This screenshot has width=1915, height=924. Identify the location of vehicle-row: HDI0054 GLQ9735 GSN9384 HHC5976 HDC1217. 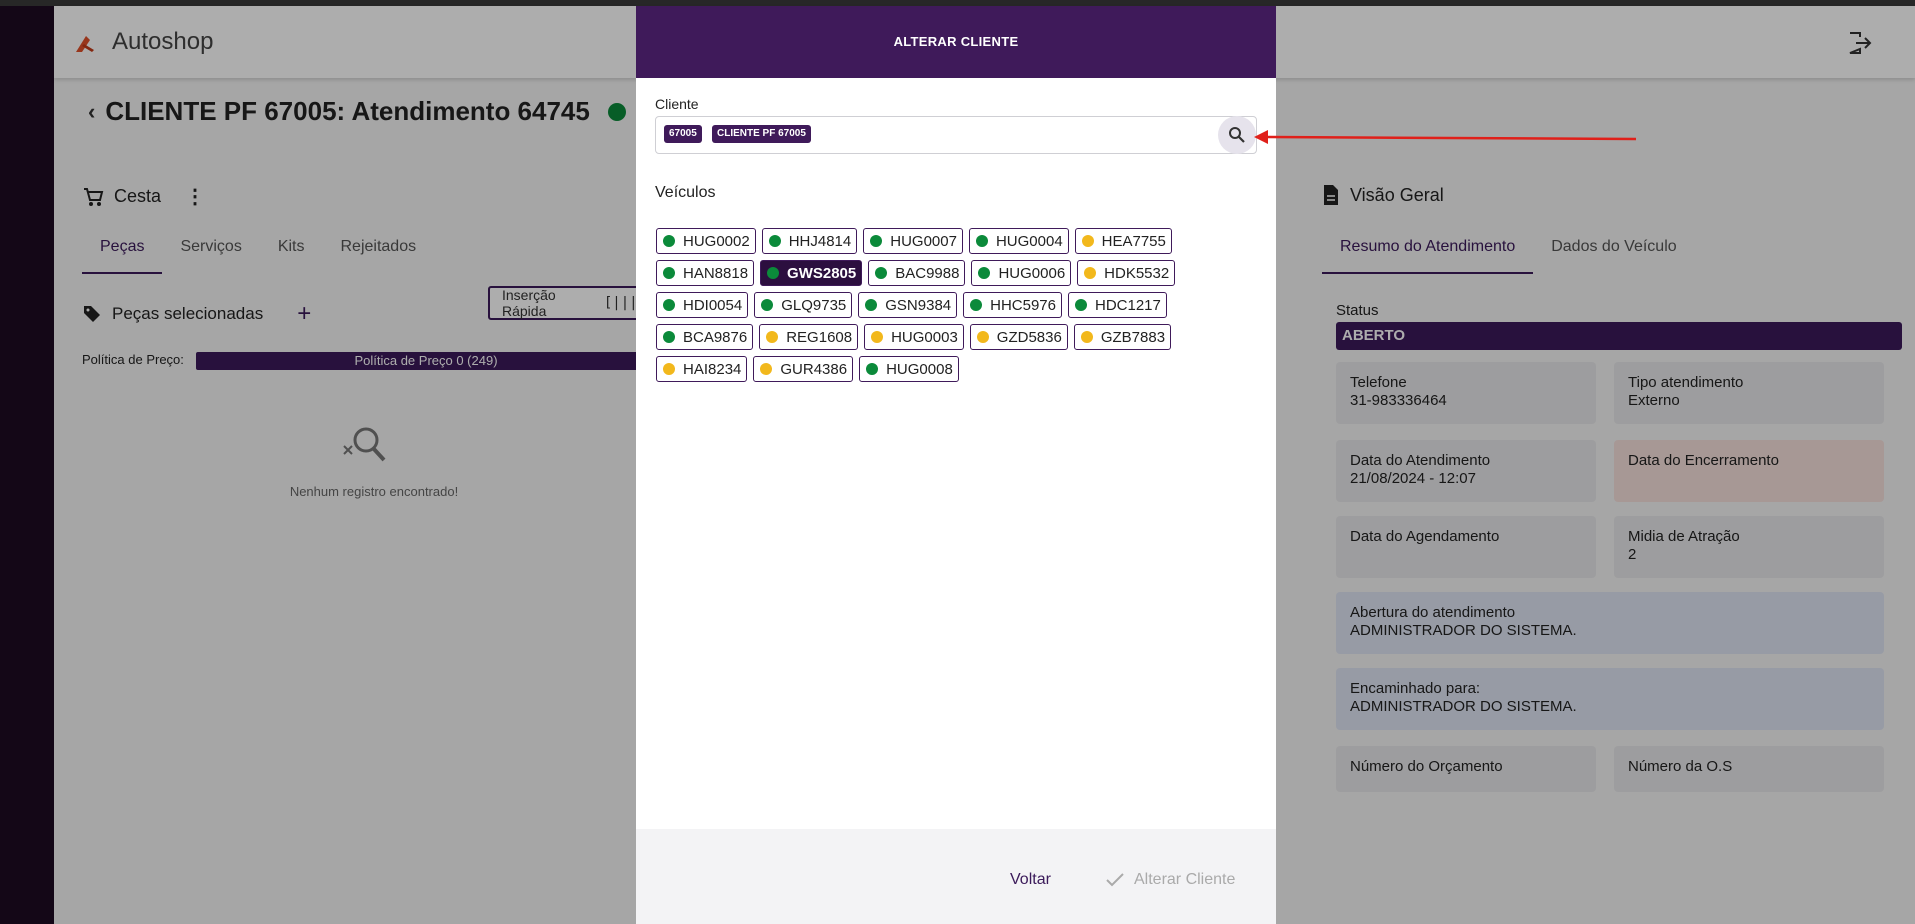
(911, 305).